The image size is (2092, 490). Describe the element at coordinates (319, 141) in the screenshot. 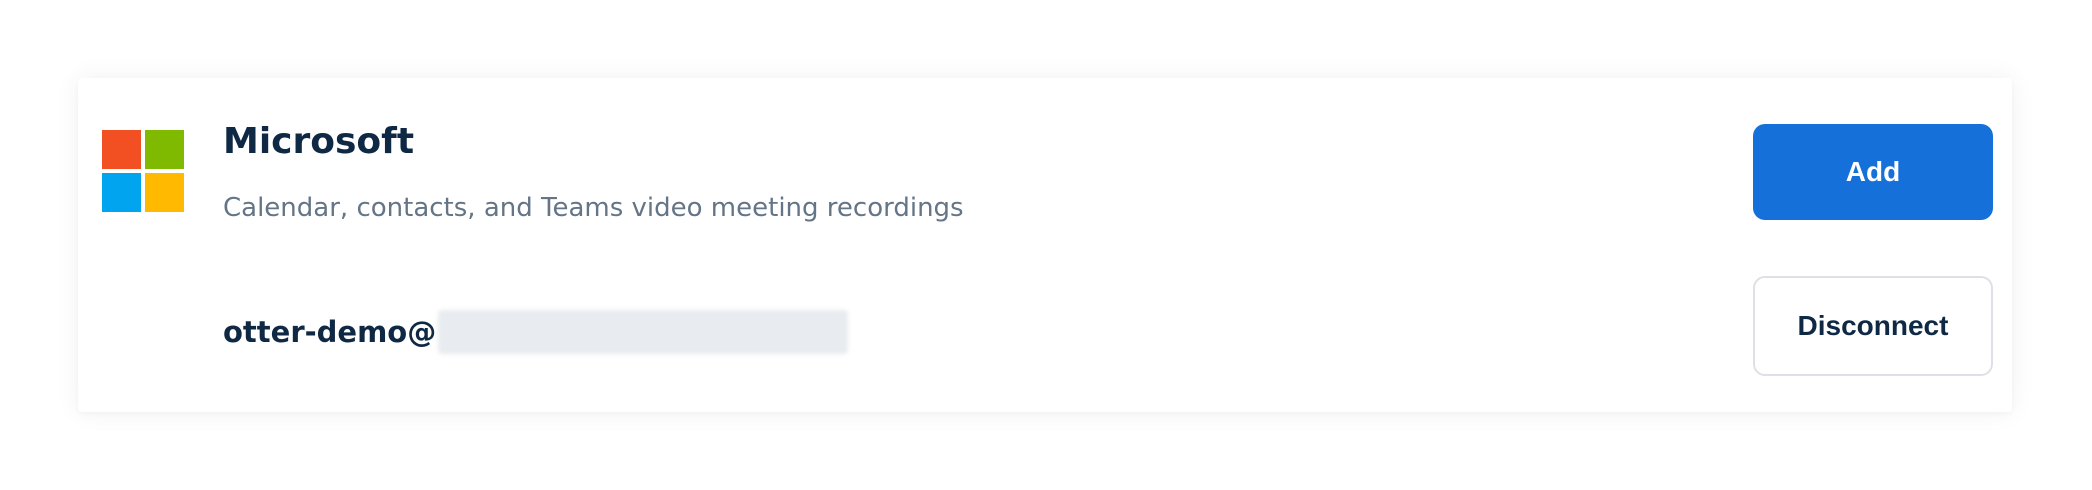

I see `integration-title: Microsoft` at that location.